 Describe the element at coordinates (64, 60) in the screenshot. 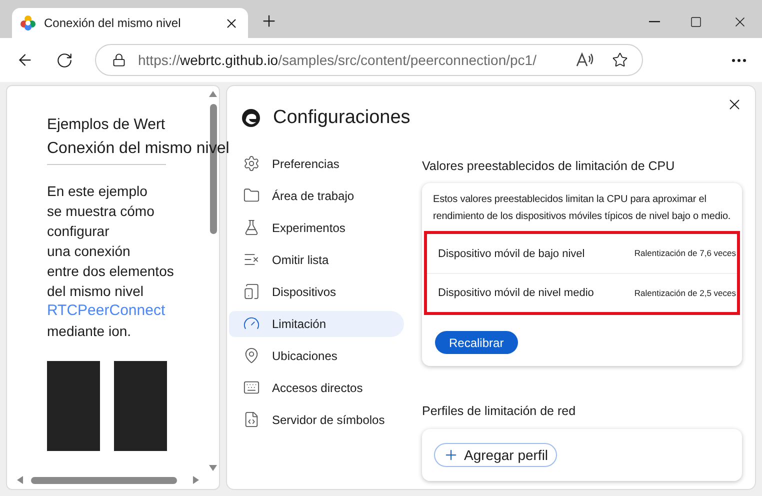

I see `refresh-button` at that location.